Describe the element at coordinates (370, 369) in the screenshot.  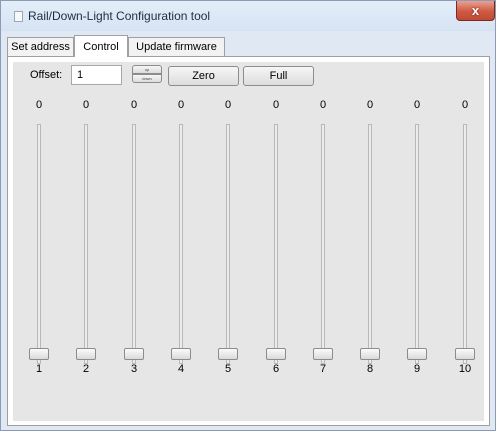
I see `channel-label: 8` at that location.